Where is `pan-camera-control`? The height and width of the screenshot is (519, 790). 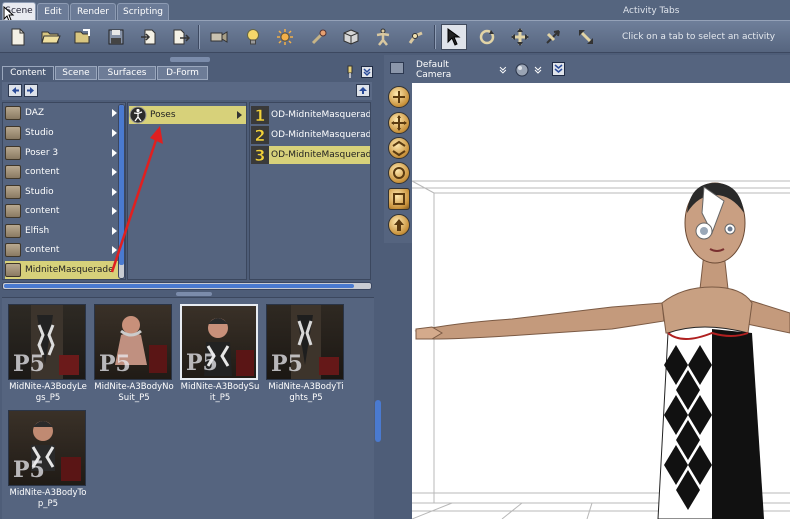
pan-camera-control is located at coordinates (399, 123).